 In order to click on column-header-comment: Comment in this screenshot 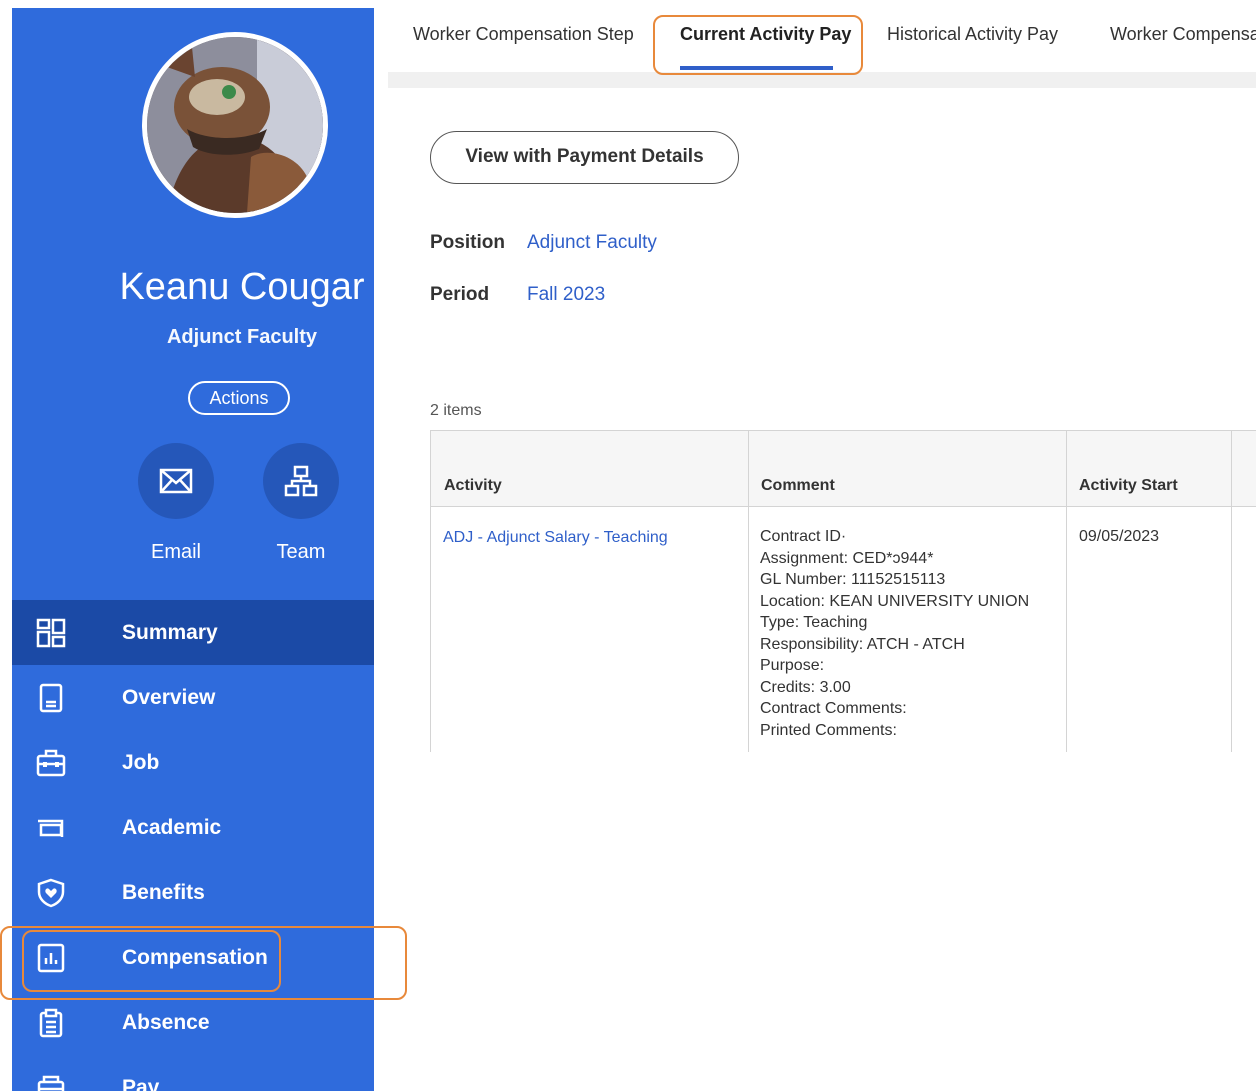, I will do `click(798, 486)`.